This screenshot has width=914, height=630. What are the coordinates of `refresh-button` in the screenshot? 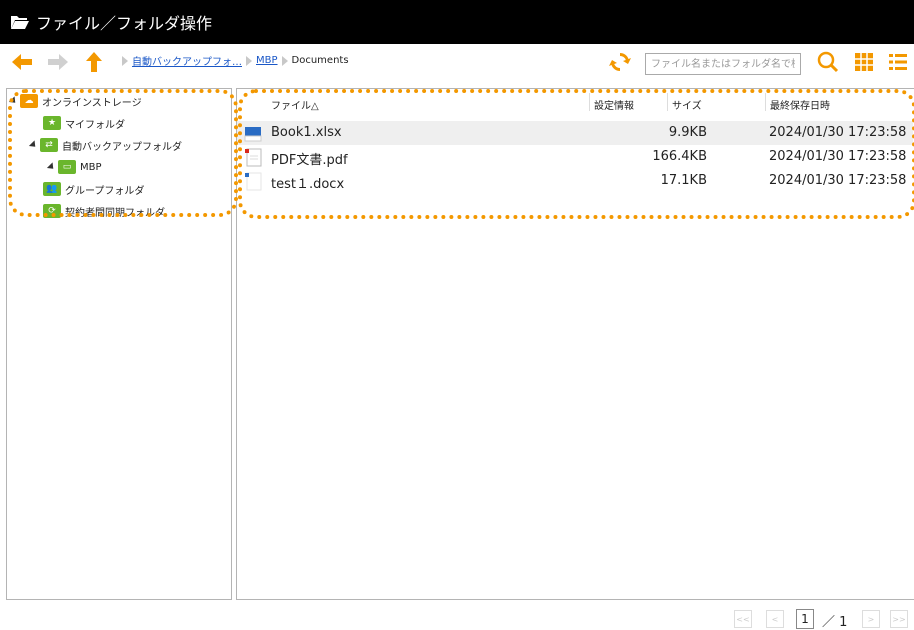 It's located at (620, 64).